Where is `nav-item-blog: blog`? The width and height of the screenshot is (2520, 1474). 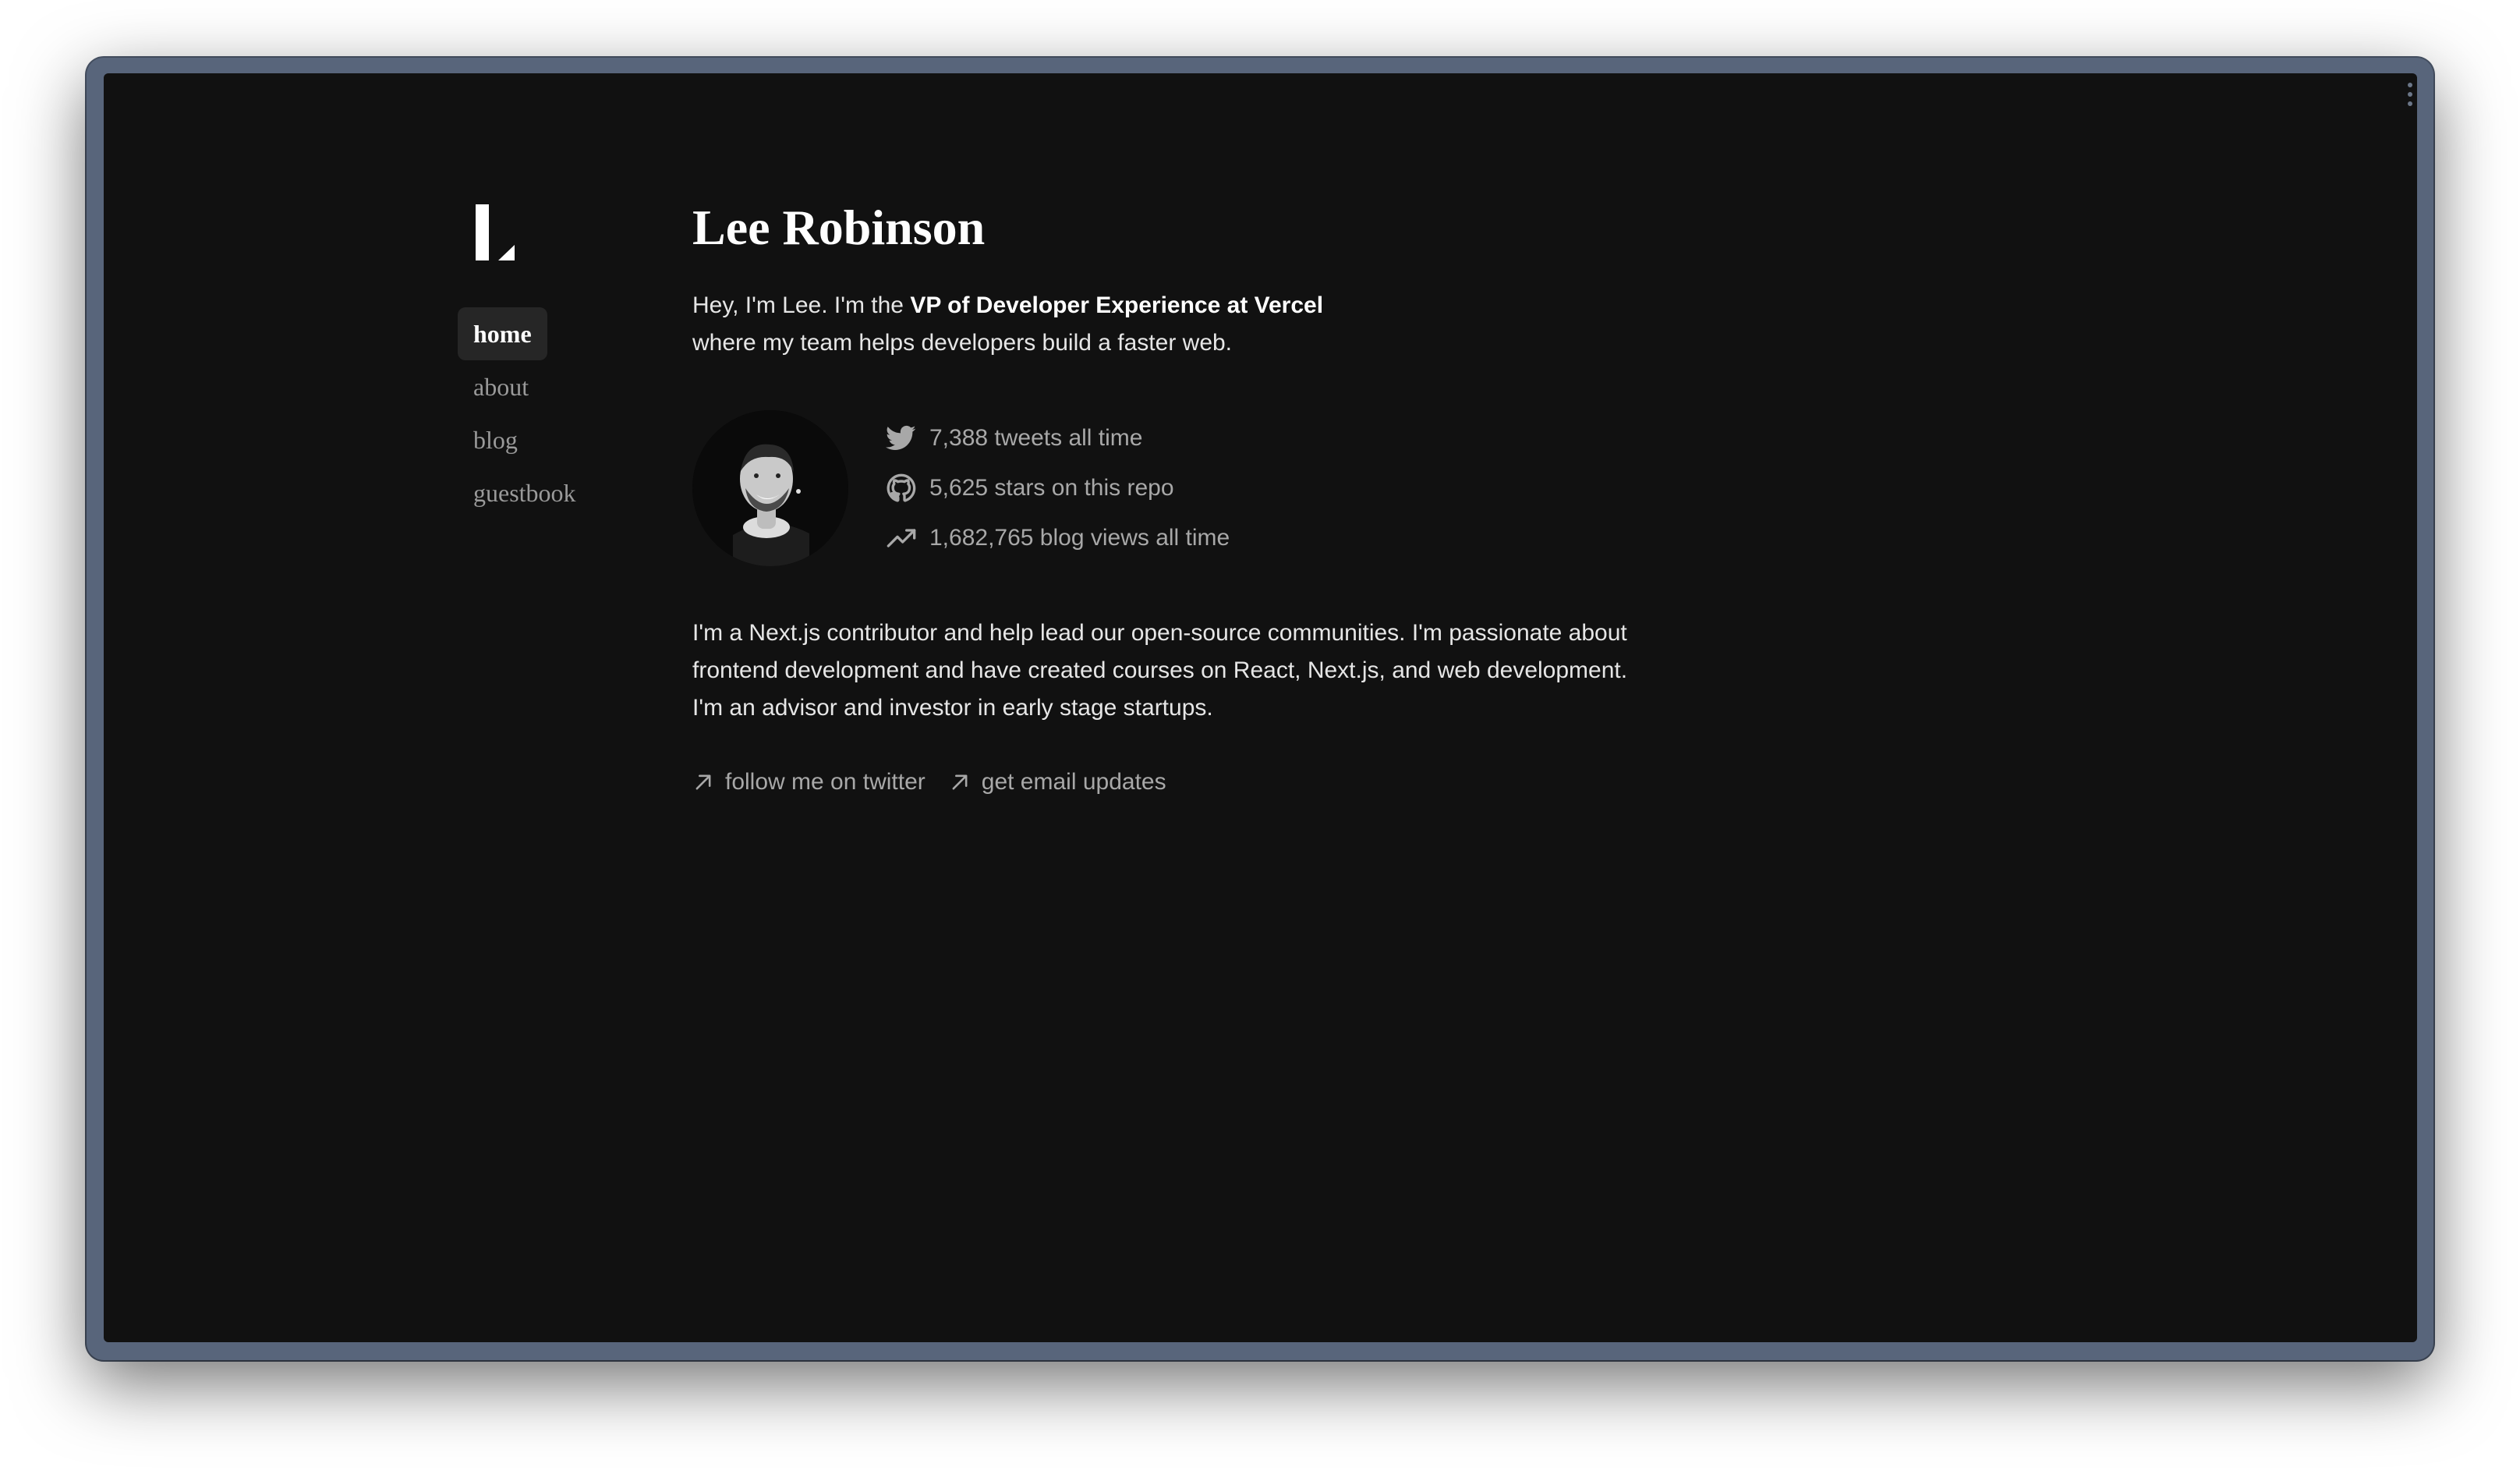
nav-item-blog: blog is located at coordinates (496, 439).